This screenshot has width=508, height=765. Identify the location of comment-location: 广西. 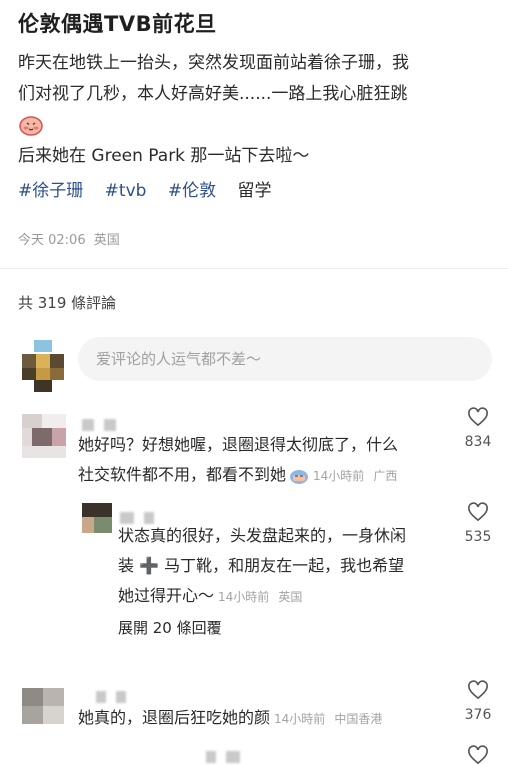
(385, 476).